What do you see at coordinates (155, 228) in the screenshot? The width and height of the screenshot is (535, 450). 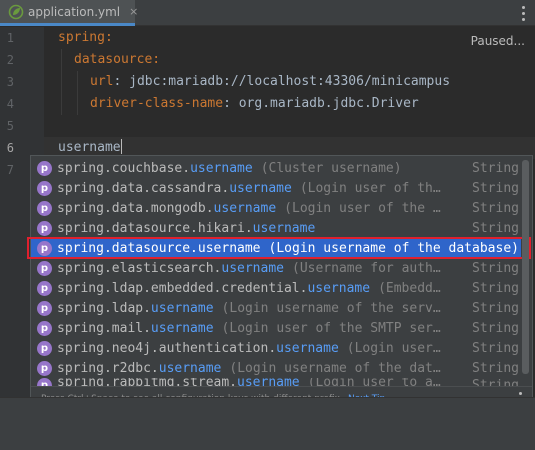 I see `suggestion-prefix: spring.datasource.hikari.` at bounding box center [155, 228].